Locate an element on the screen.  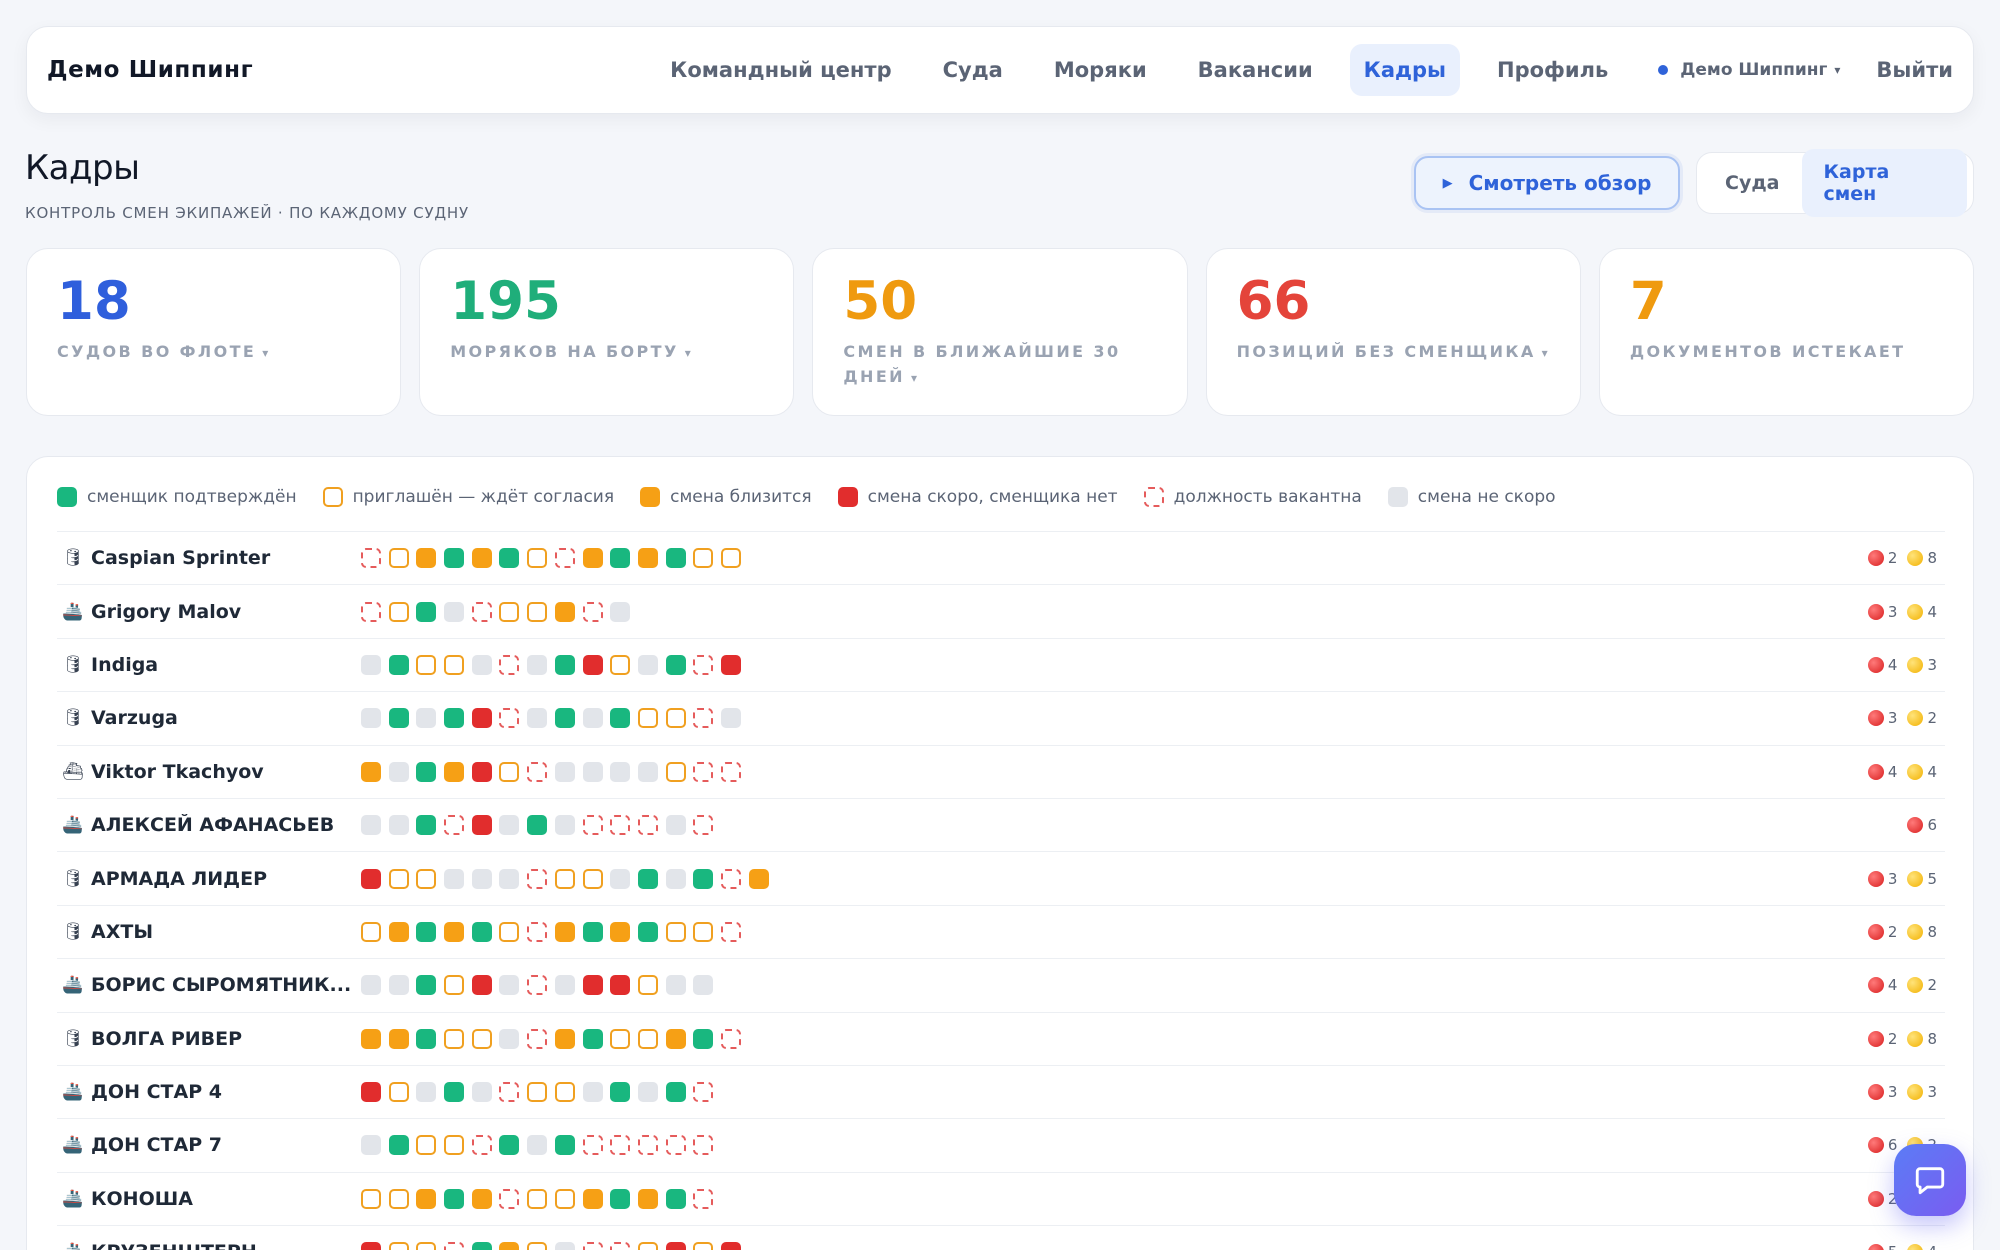
ship-name: ДОН СТАР 7 is located at coordinates (226, 1145).